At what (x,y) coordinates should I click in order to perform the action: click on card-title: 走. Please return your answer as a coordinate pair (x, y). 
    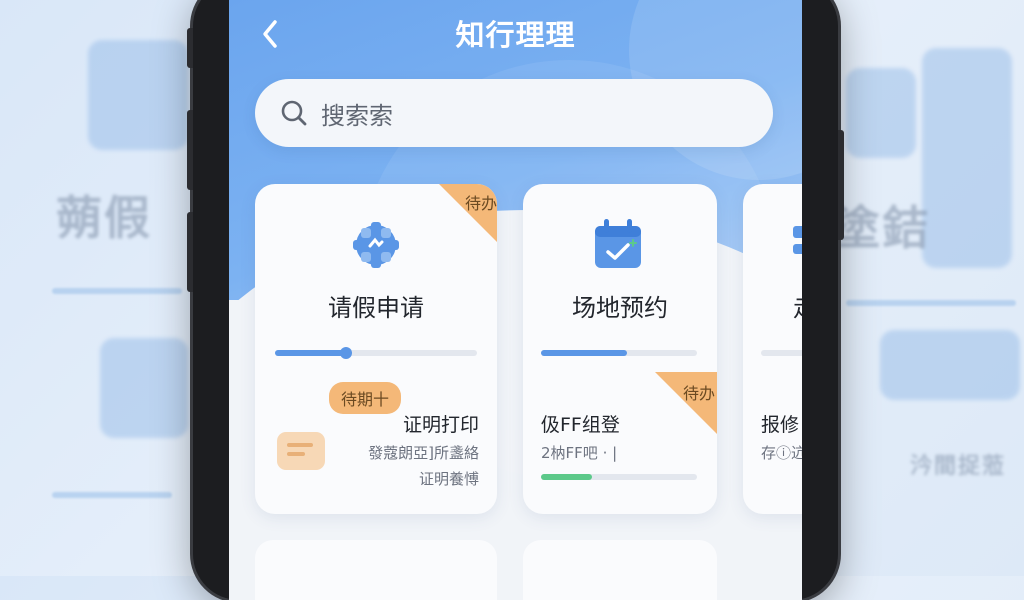
    Looking at the image, I should click on (797, 305).